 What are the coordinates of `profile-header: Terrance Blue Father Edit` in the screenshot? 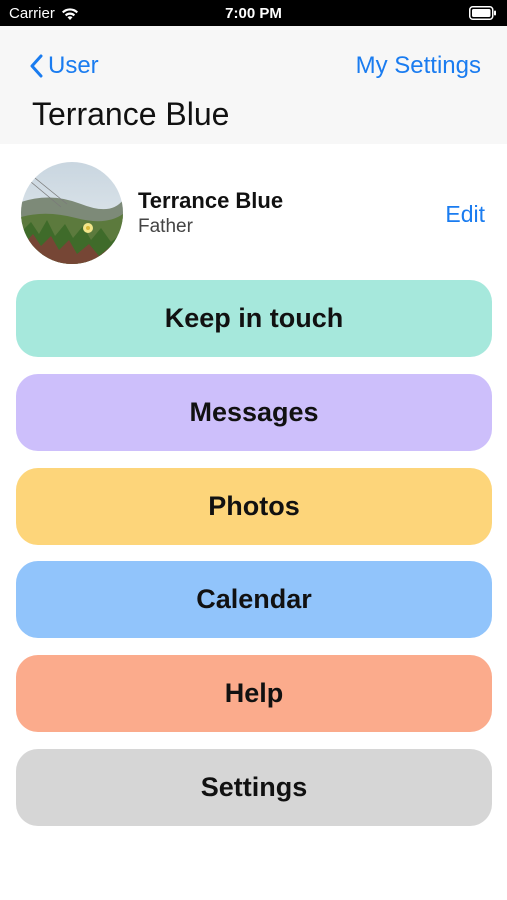 It's located at (253, 209).